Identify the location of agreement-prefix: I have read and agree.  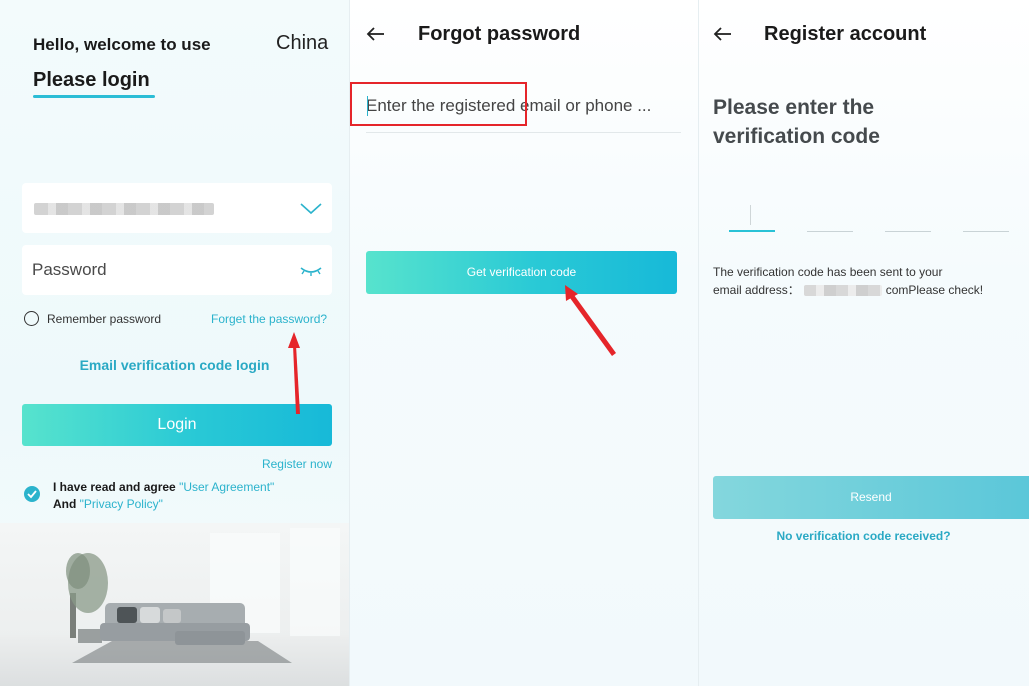
(116, 487).